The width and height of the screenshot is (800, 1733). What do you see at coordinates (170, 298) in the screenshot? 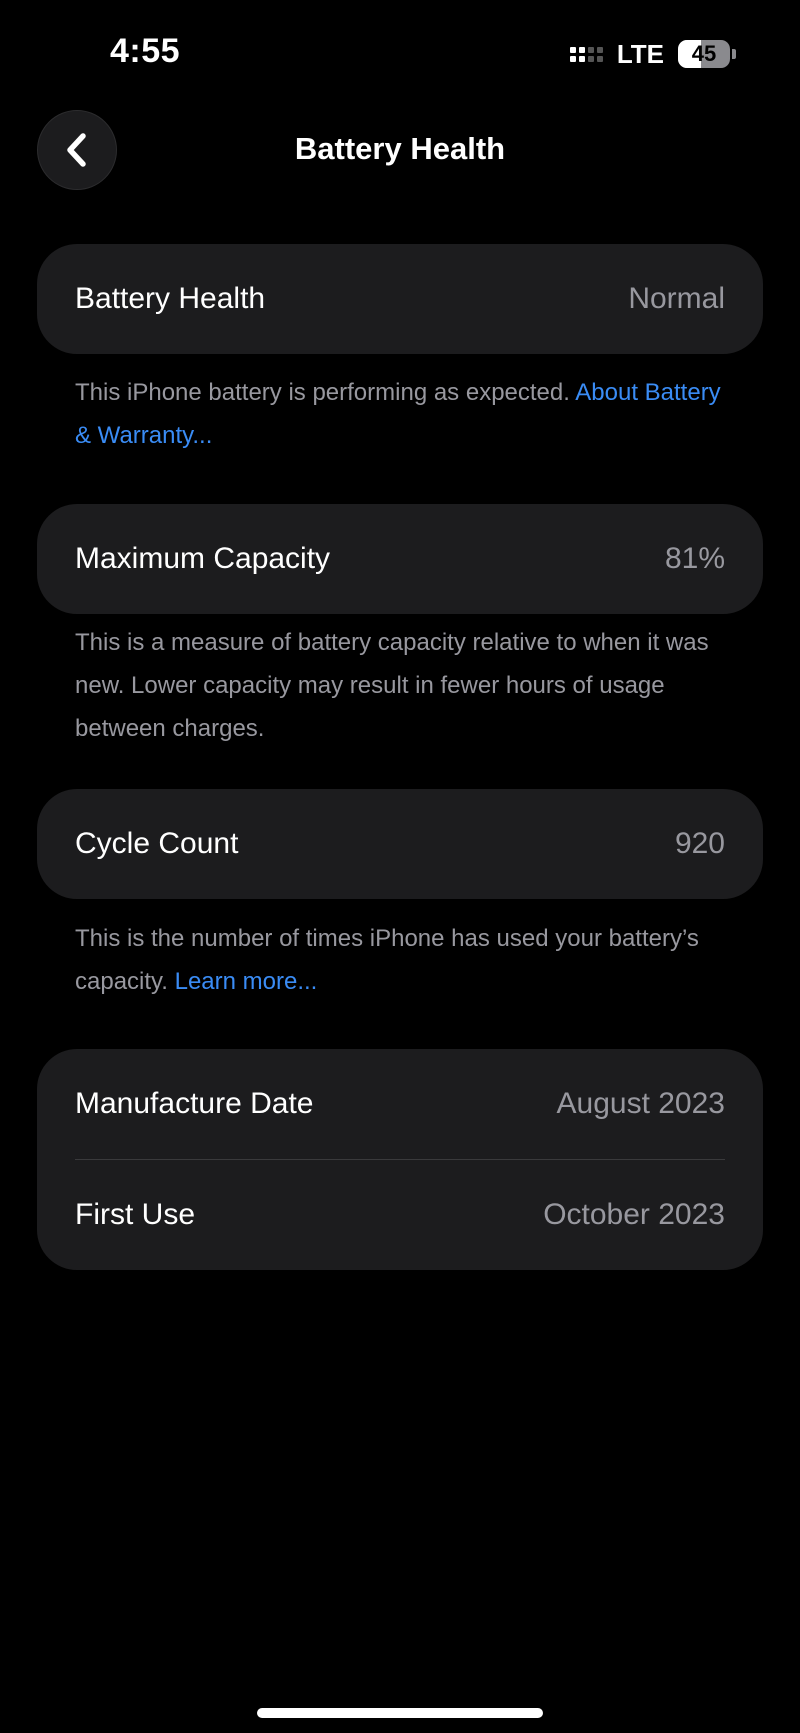
I see `battery-health-label: Battery Health` at bounding box center [170, 298].